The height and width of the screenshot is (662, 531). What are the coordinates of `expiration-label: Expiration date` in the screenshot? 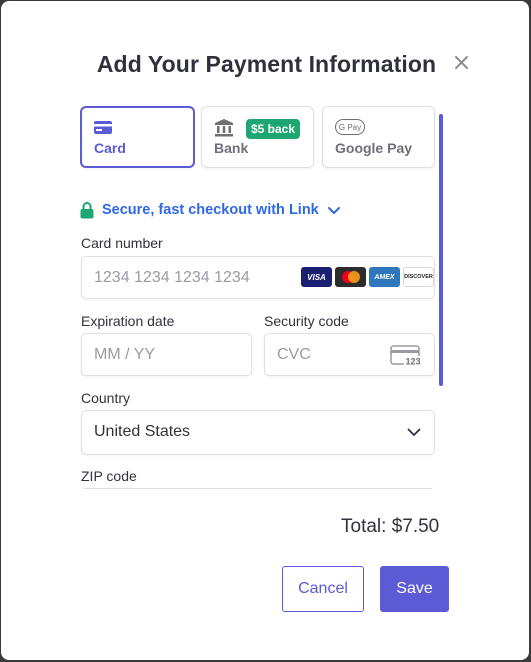 It's located at (128, 321).